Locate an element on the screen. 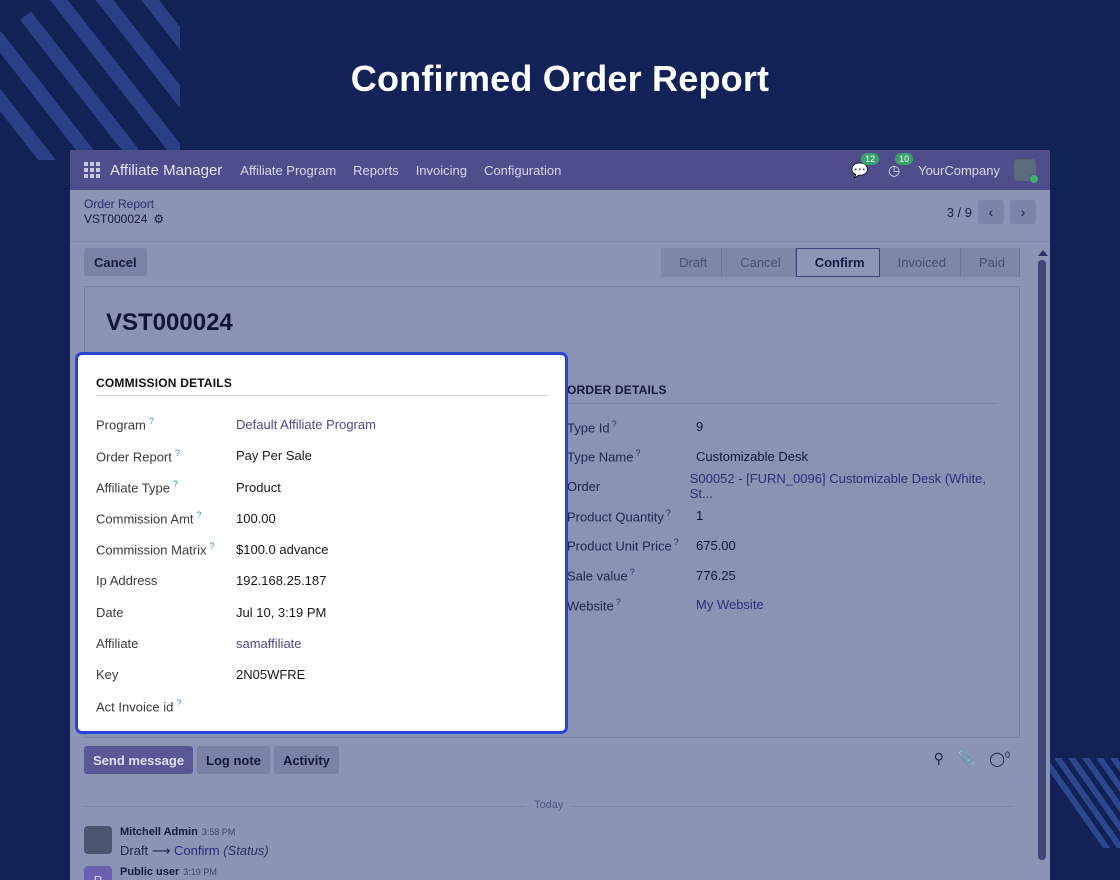 The height and width of the screenshot is (880, 1120). pager-previous-button: ‹ is located at coordinates (991, 212).